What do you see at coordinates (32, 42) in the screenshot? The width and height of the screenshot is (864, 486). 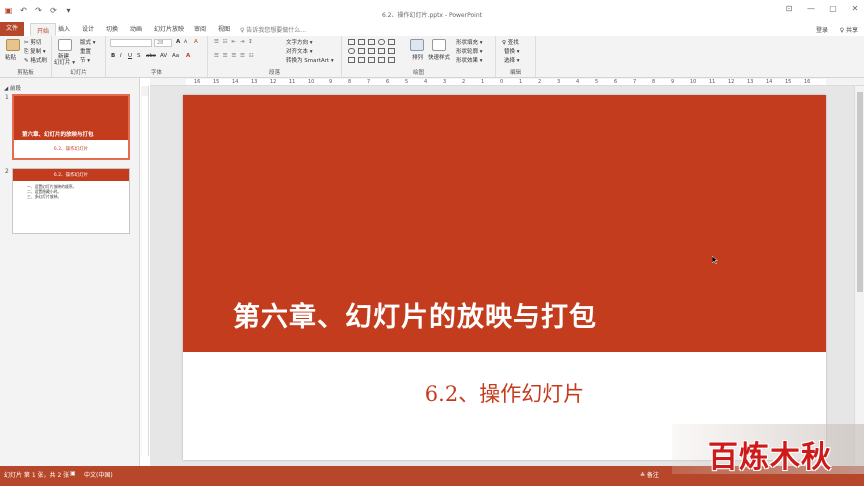 I see `cut-button: ✂ 剪切` at bounding box center [32, 42].